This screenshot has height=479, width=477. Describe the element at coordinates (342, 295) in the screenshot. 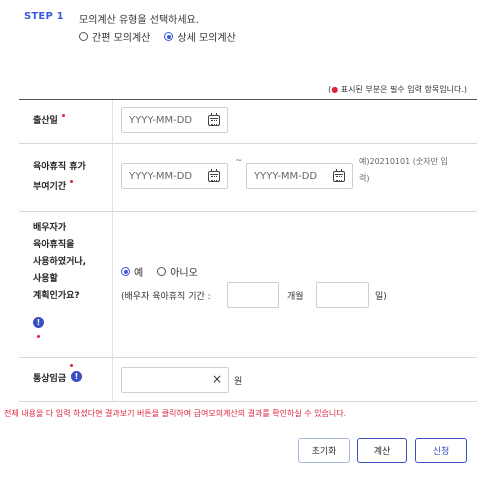

I see `spouse-days-input` at that location.